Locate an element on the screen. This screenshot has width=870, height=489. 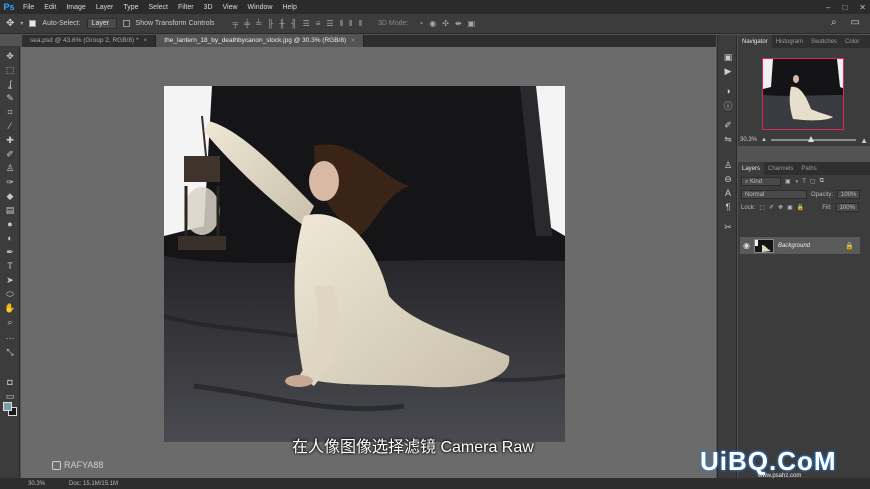
align-left-icon: ╟ is located at coordinates (271, 24).